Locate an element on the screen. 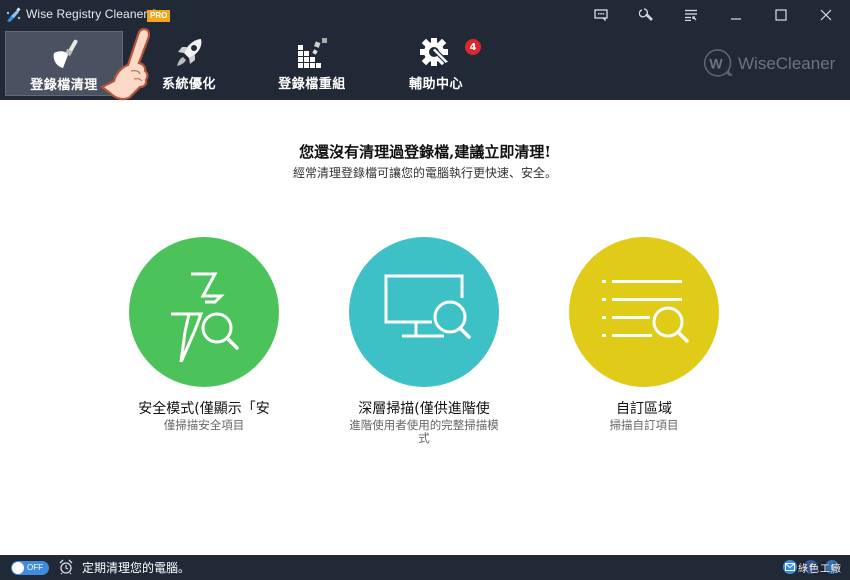 The width and height of the screenshot is (850, 580). wisecleaner-brand: W WiseCleaner is located at coordinates (767, 64).